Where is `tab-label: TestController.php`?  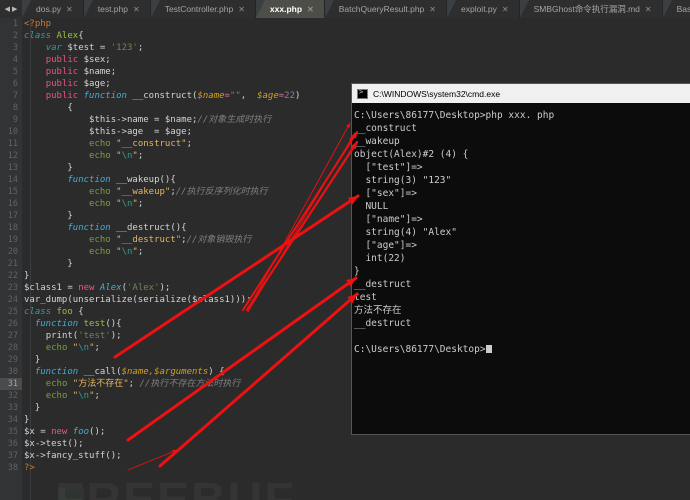 tab-label: TestController.php is located at coordinates (199, 9).